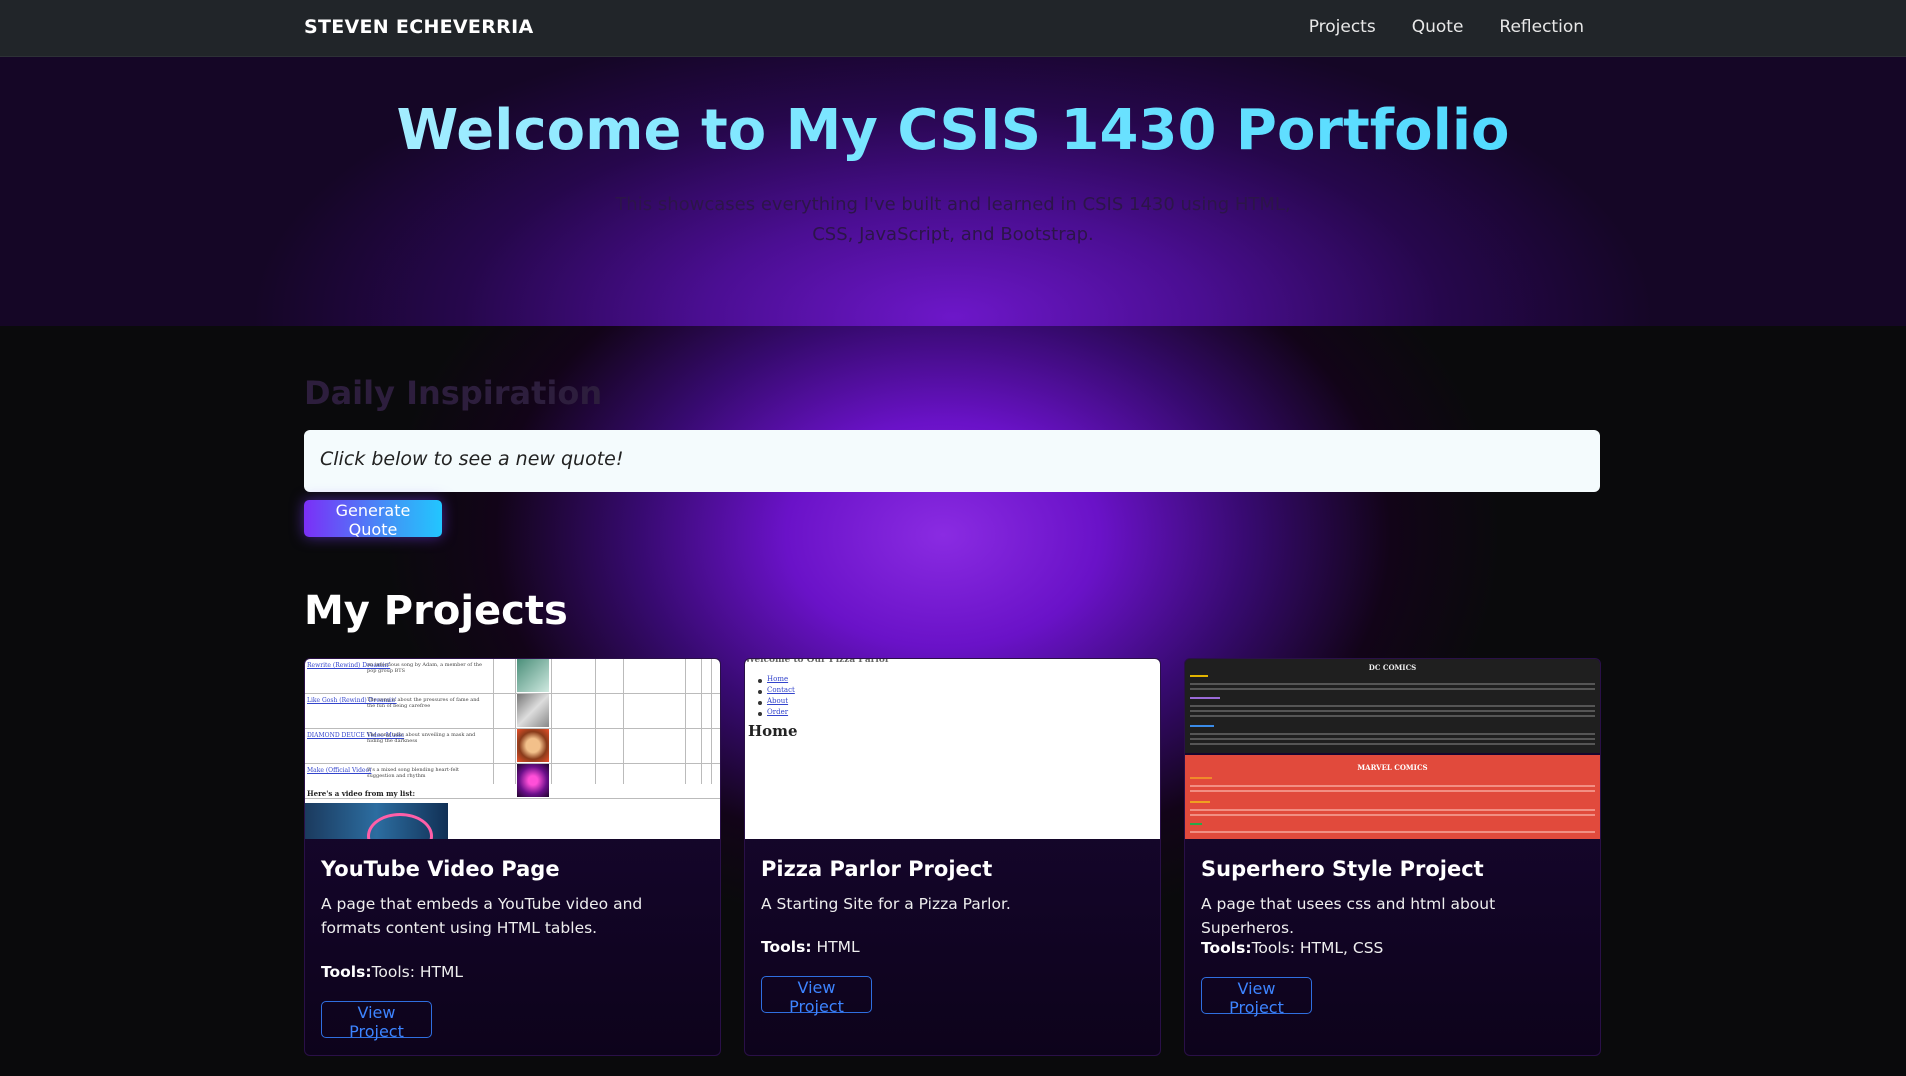 Image resolution: width=1906 pixels, height=1076 pixels. I want to click on project-title: YouTube Video Page, so click(440, 869).